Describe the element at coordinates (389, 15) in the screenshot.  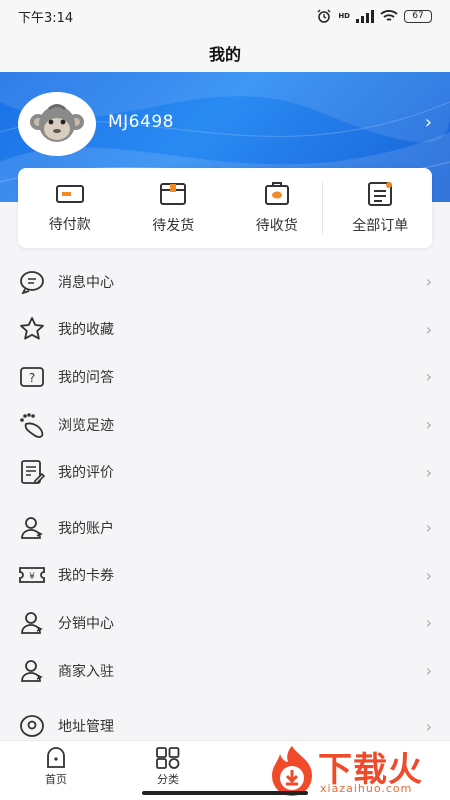
I see `wifi-icon` at that location.